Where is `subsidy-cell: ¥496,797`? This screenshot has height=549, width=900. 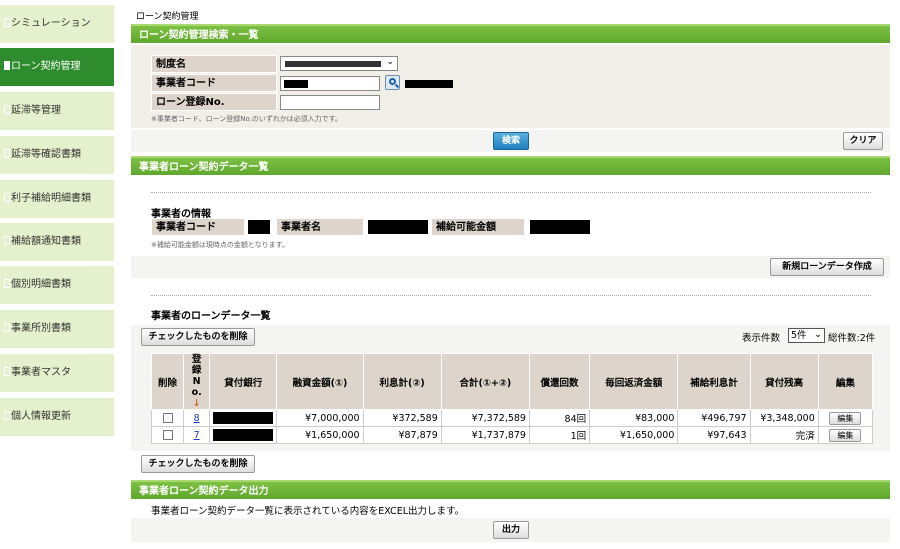
subsidy-cell: ¥496,797 is located at coordinates (714, 418).